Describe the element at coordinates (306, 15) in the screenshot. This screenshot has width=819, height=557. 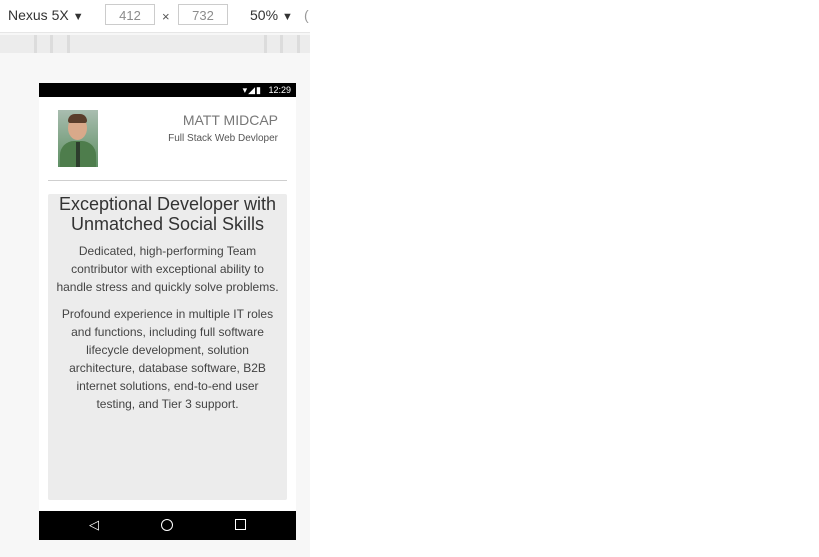
I see `overflow-menu-indicator: (` at that location.